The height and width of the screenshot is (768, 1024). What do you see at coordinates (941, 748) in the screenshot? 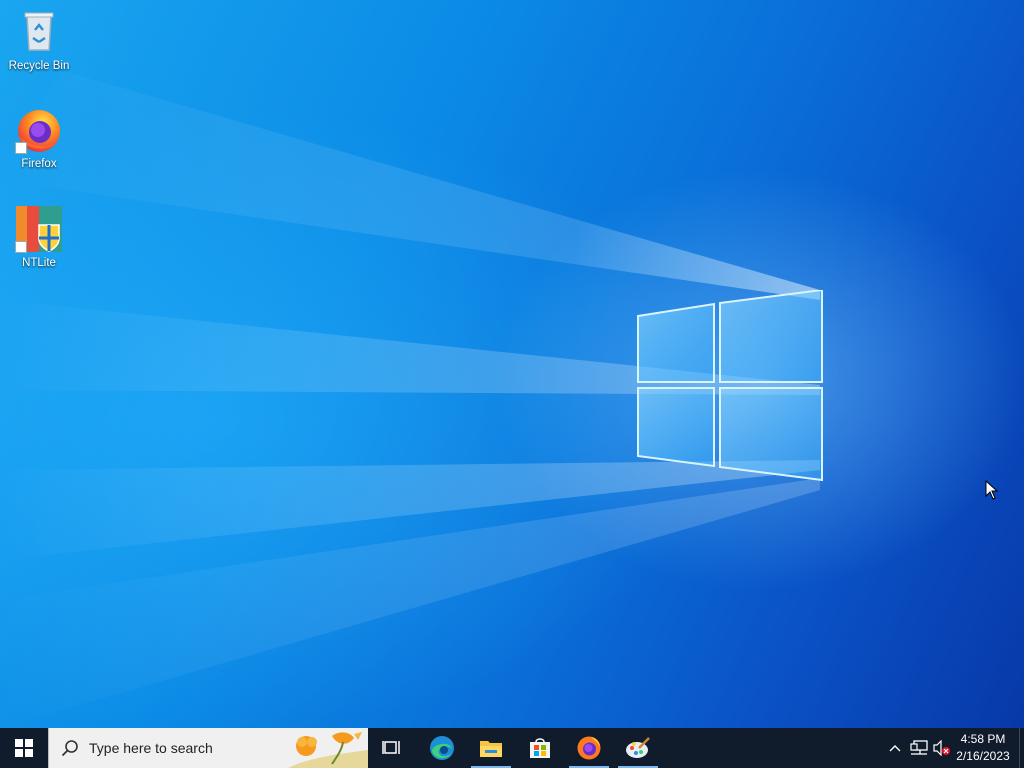
I see `volume-muted-icon` at bounding box center [941, 748].